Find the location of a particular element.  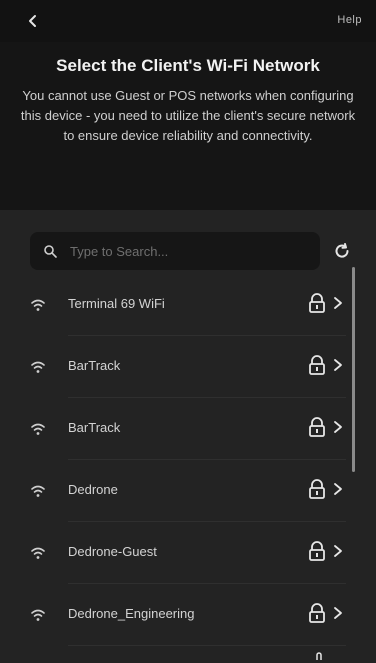

search-input is located at coordinates (190, 251).